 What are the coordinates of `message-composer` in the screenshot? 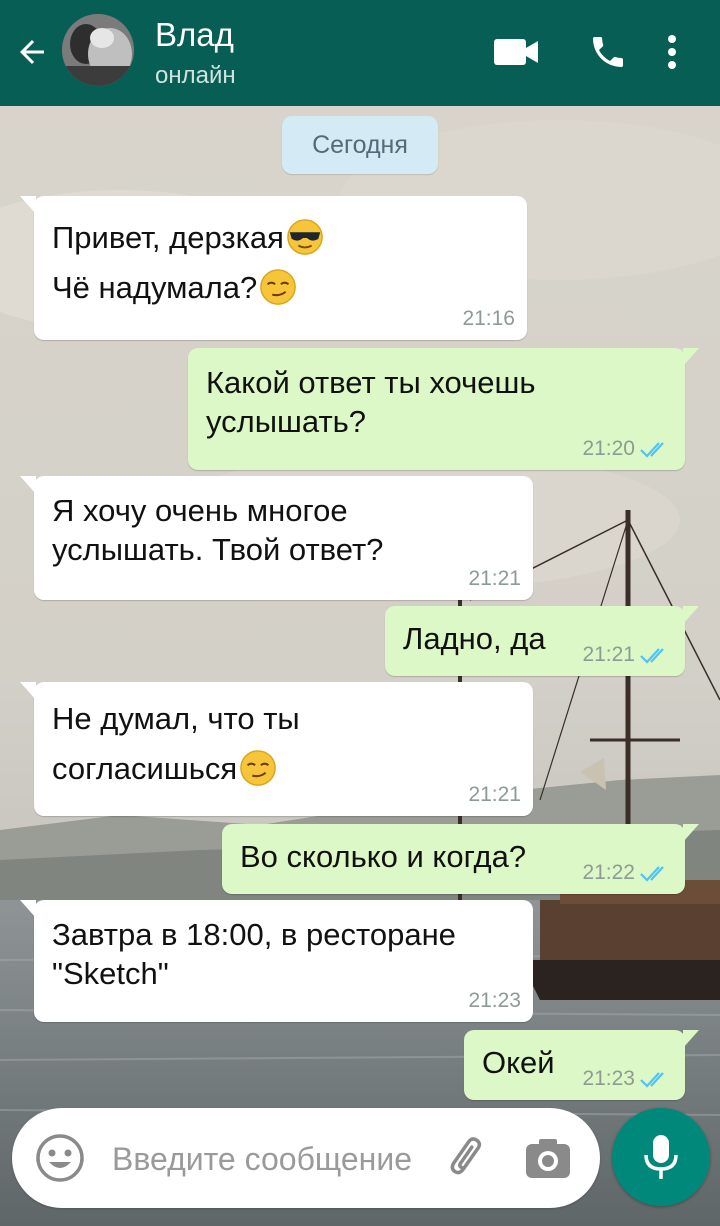 It's located at (306, 1158).